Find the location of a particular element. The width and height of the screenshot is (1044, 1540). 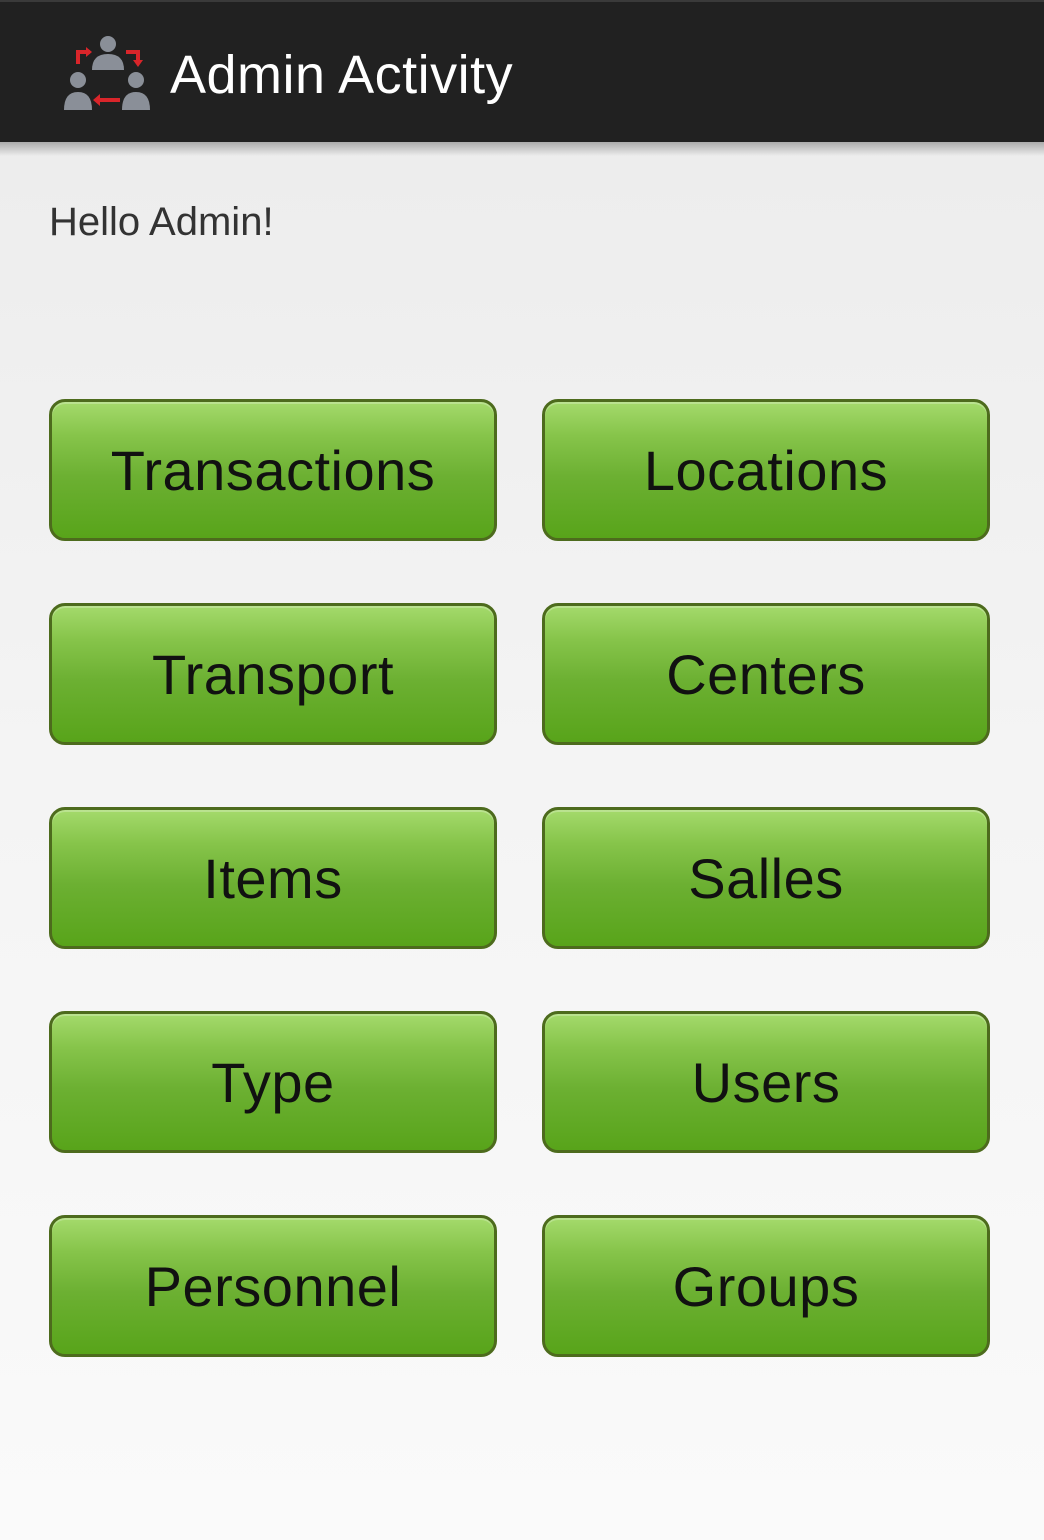

locations-button: Locations is located at coordinates (766, 470).